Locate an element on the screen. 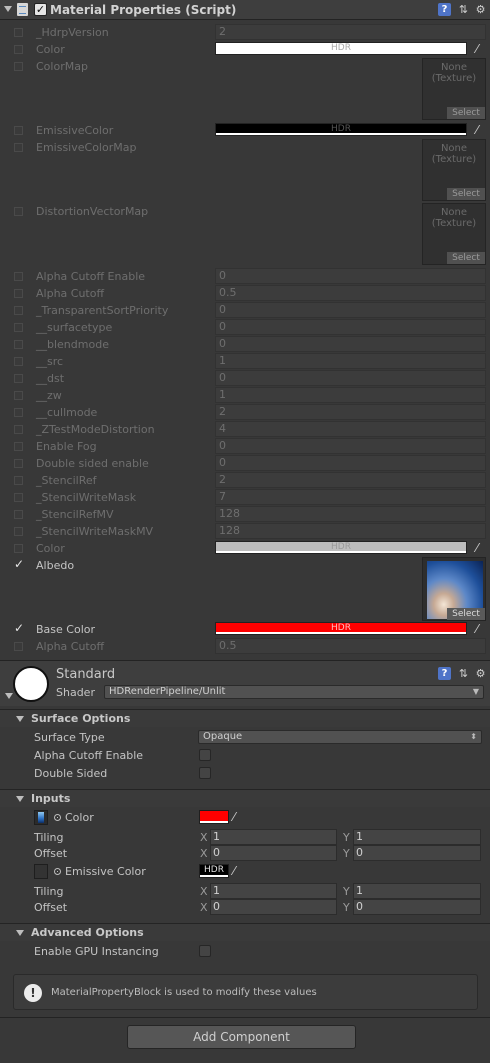 This screenshot has height=1063, width=490. alpha-cutoff-toggle is located at coordinates (205, 755).